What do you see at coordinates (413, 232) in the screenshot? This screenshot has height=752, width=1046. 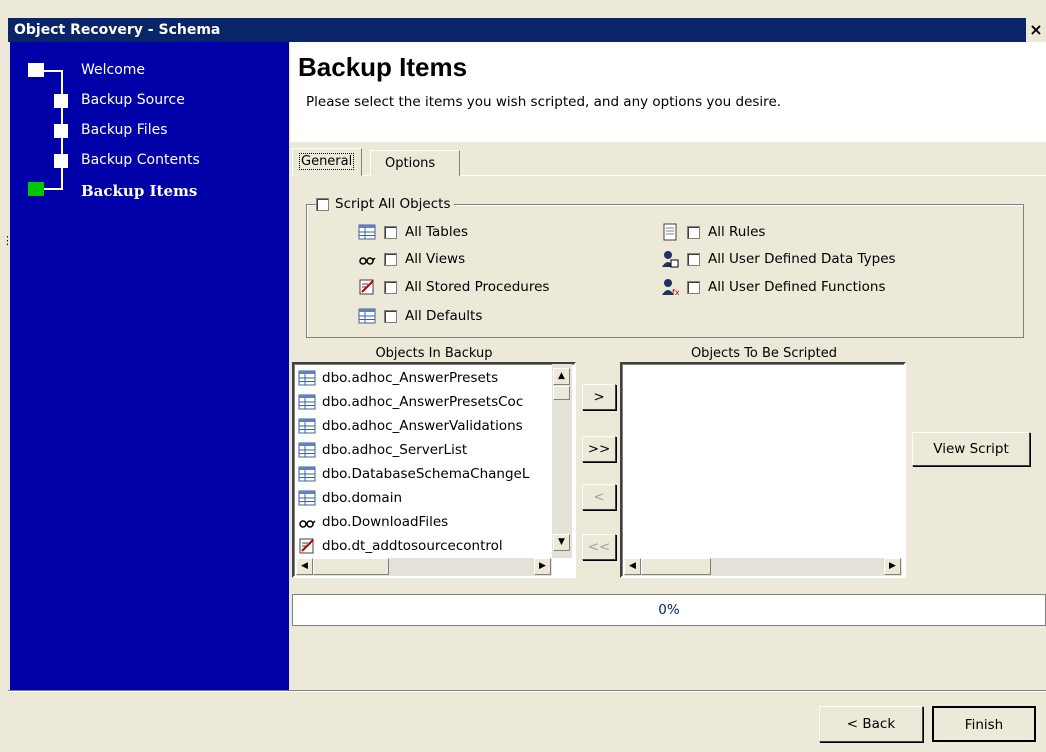 I see `all-tables-option: All Tables` at bounding box center [413, 232].